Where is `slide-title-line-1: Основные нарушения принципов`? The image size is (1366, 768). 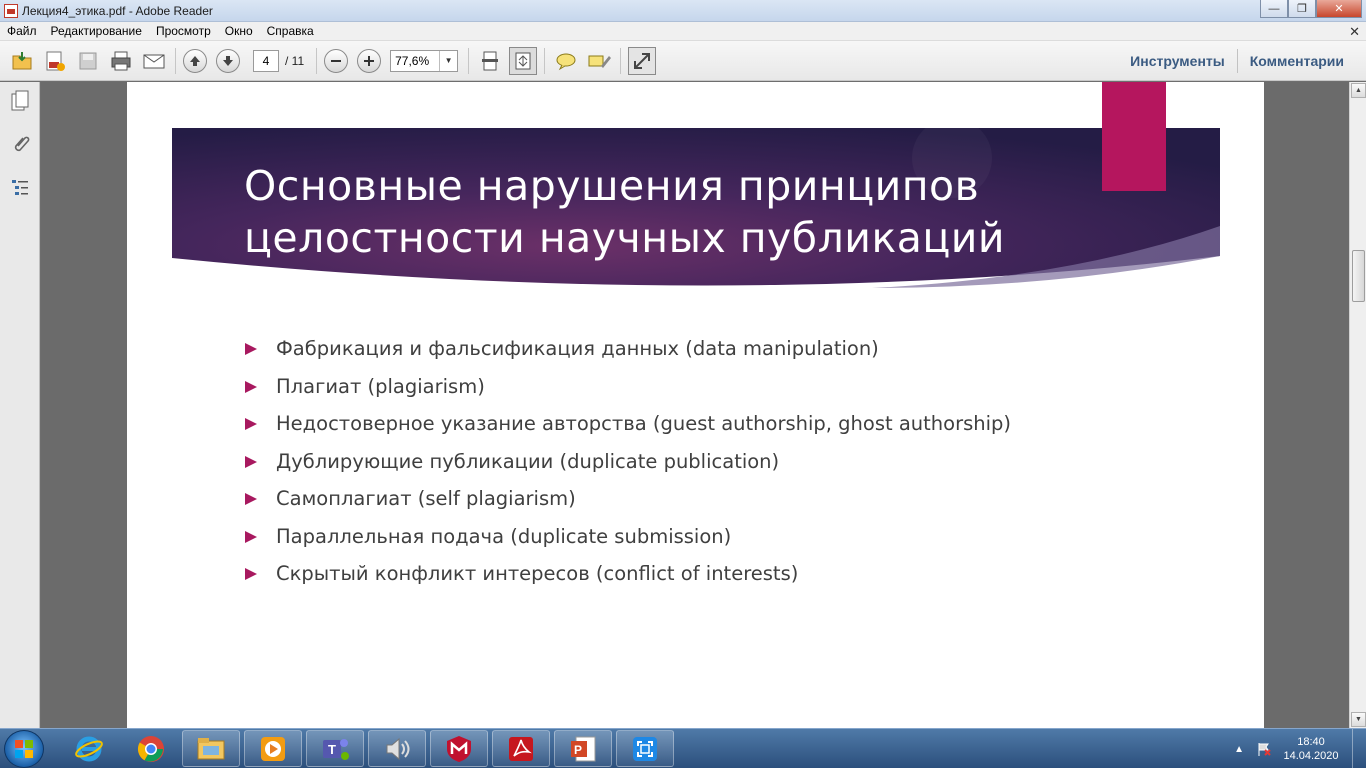
slide-title-line-1: Основные нарушения принципов is located at coordinates (611, 186).